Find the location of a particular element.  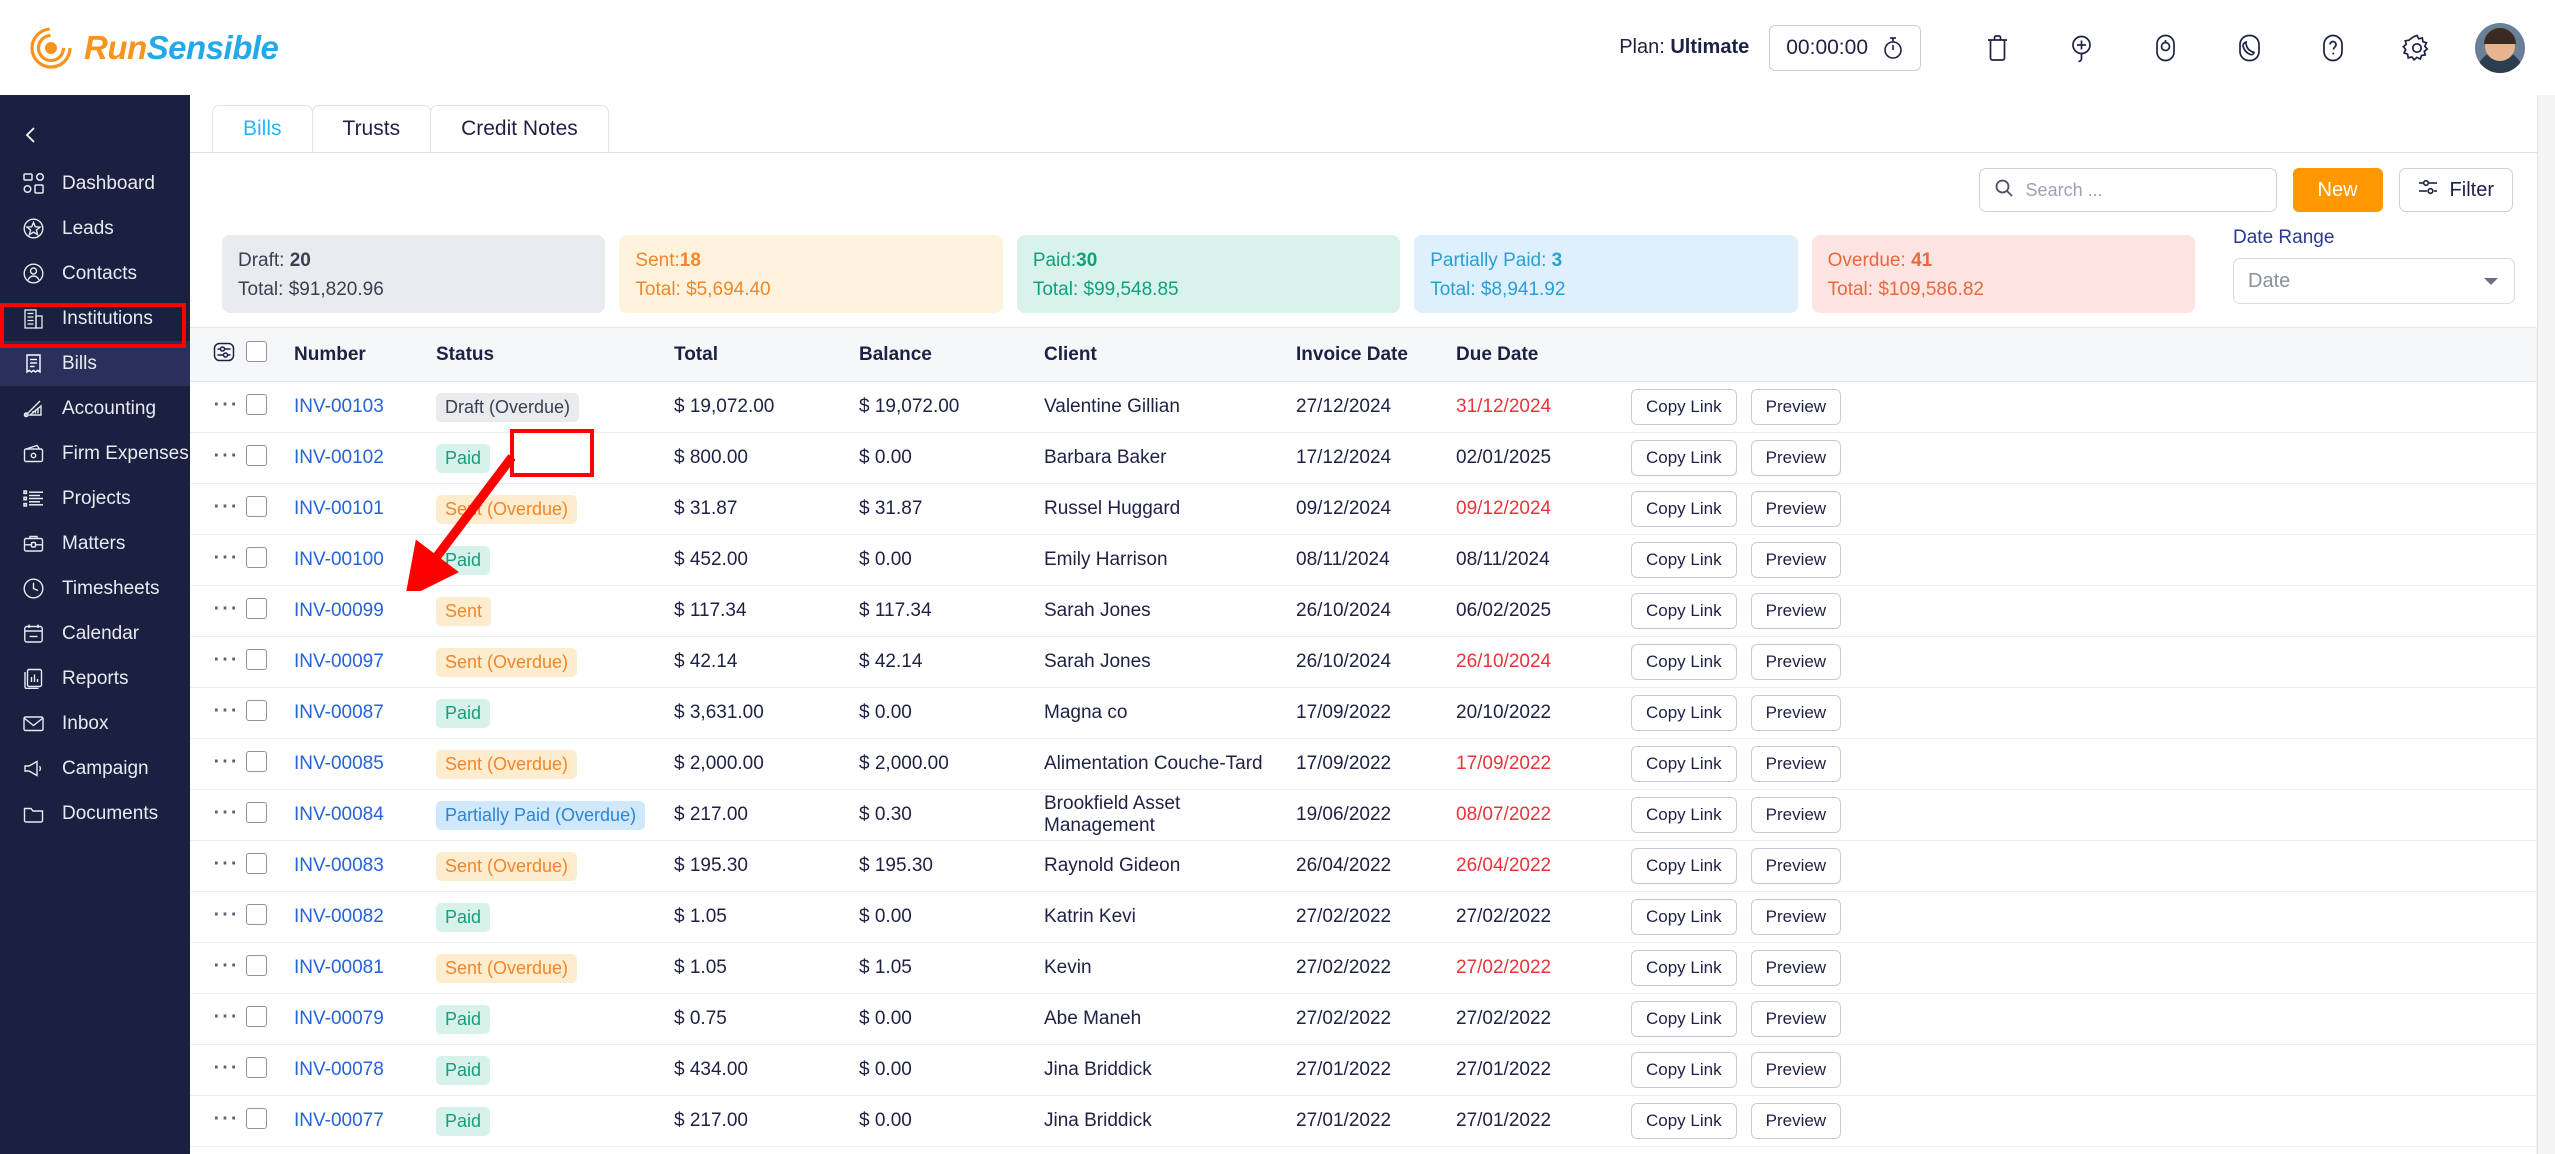

search-box is located at coordinates (2127, 190).